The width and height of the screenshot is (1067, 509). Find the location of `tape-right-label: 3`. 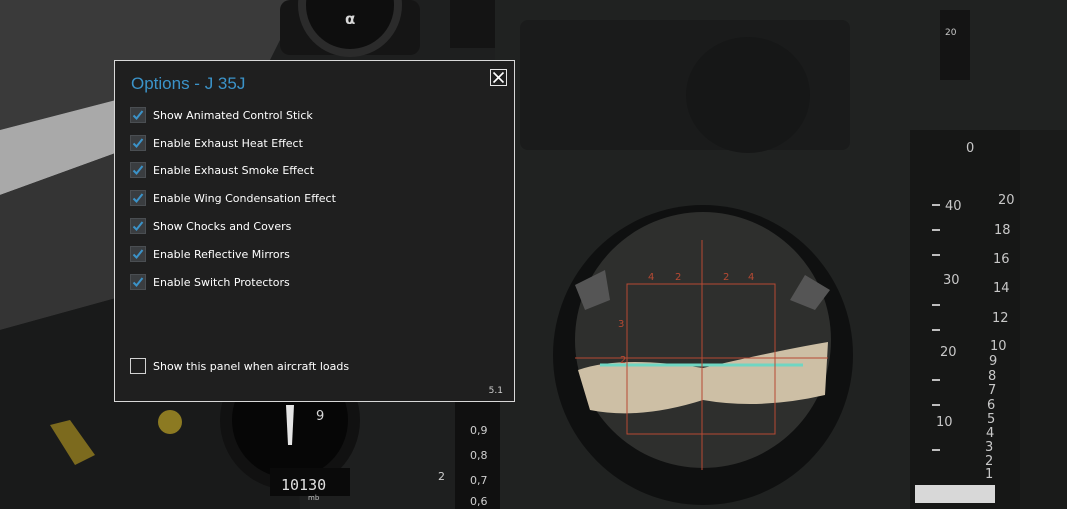

tape-right-label: 3 is located at coordinates (989, 447).